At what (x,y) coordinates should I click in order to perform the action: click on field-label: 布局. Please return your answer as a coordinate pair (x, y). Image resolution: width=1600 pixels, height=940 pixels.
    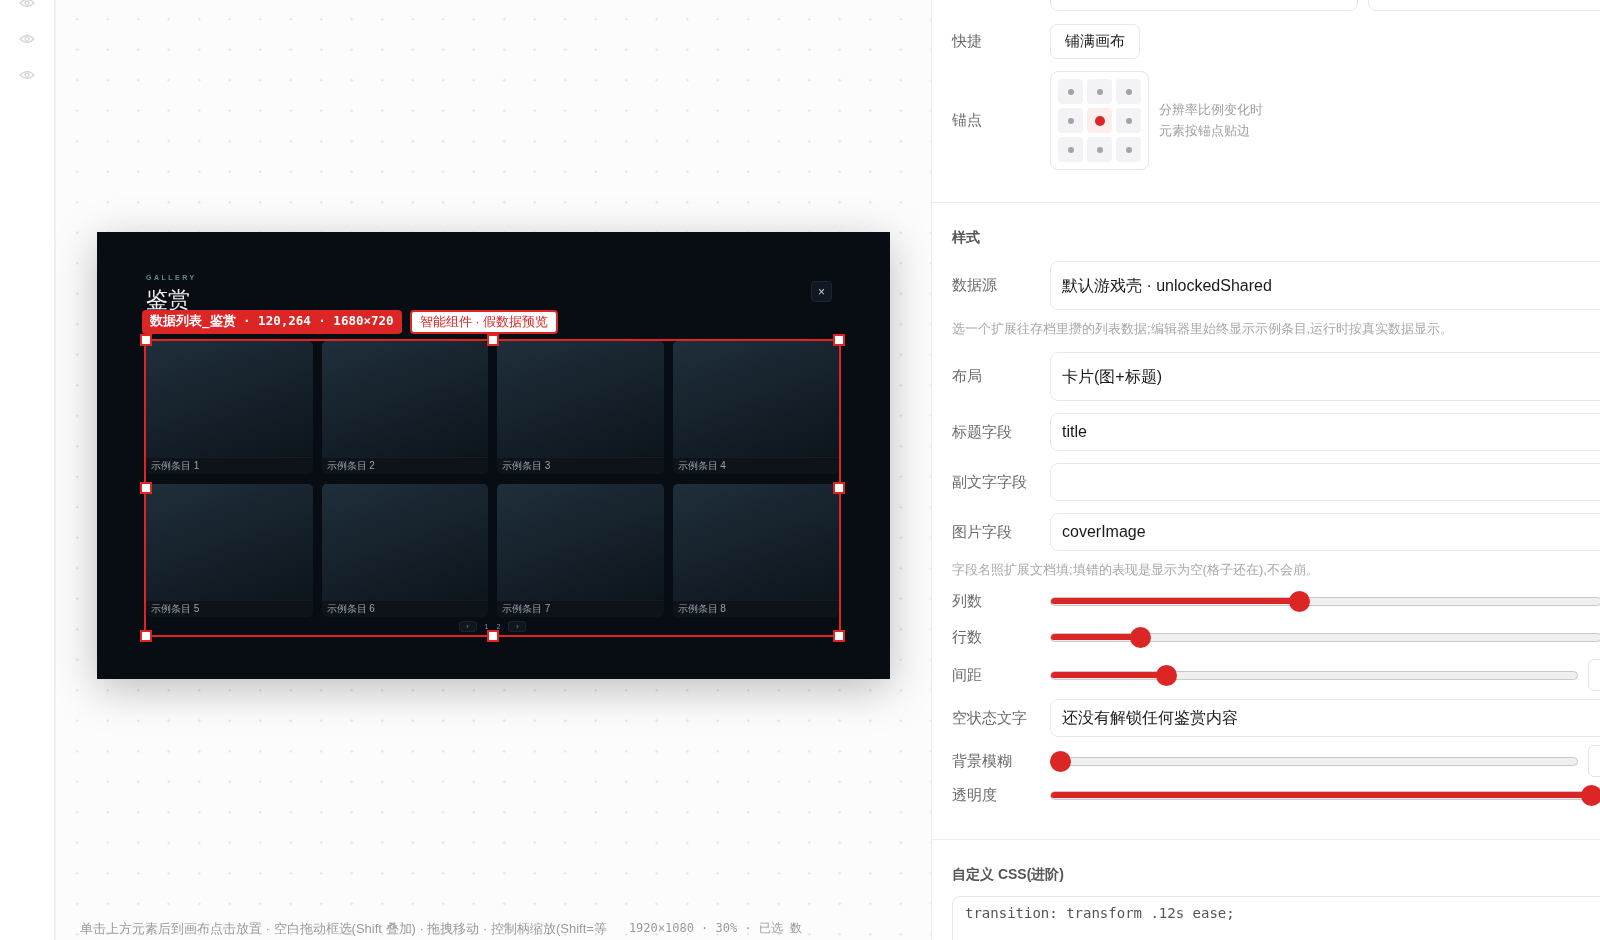
    Looking at the image, I should click on (967, 376).